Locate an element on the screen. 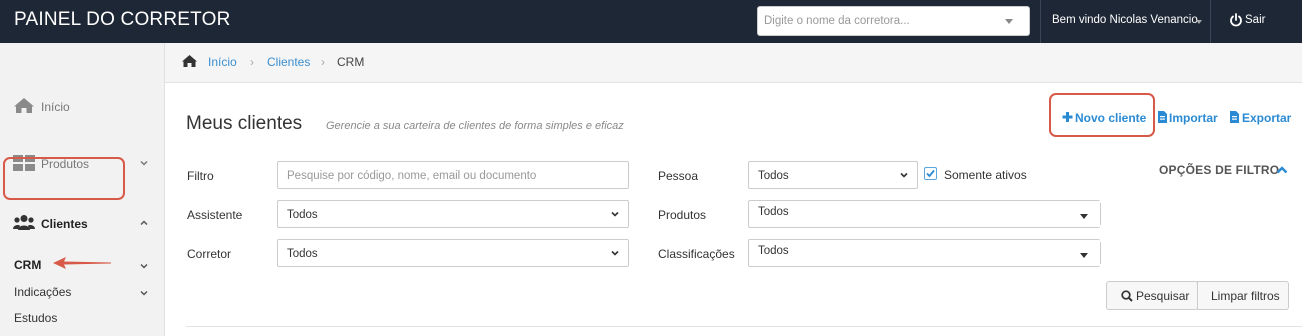 The image size is (1302, 336). corretor-label: Corretor is located at coordinates (209, 254).